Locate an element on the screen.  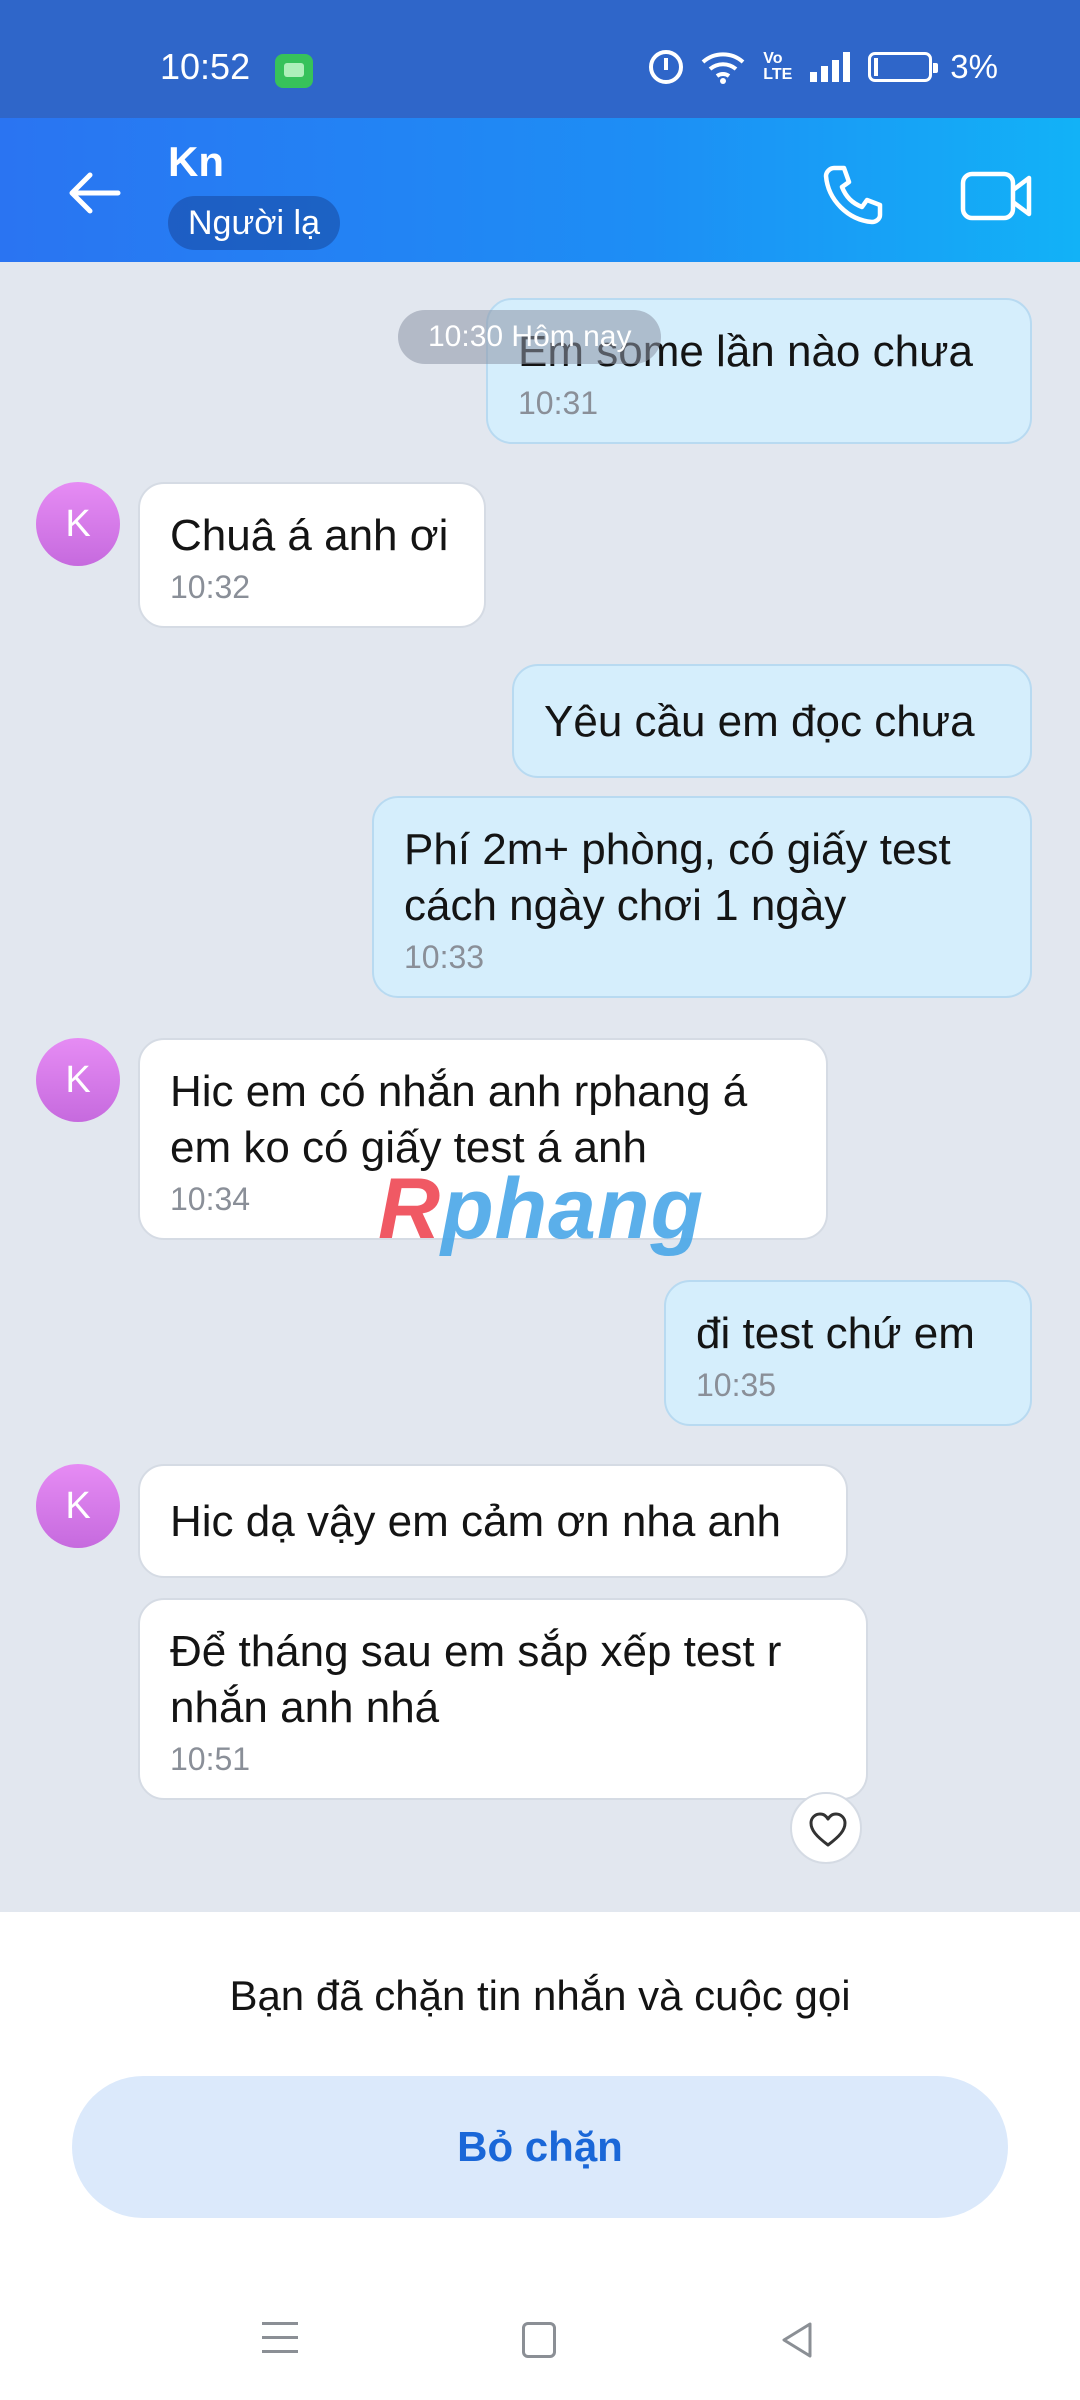
wifi-icon is located at coordinates (723, 68).